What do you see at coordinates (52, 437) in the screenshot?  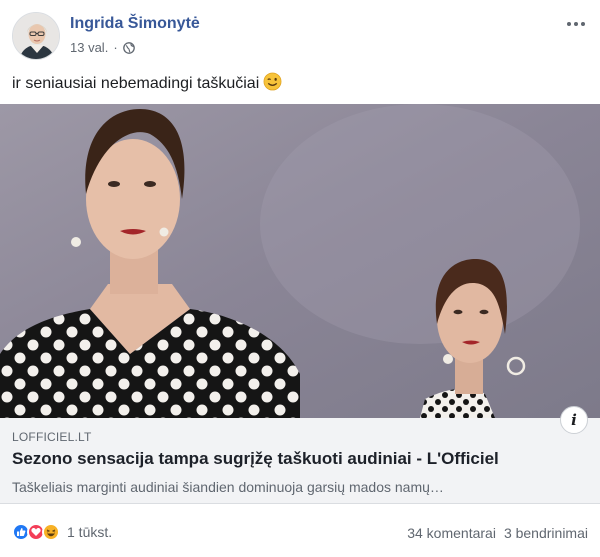 I see `link-domain: LOFFICIEL.LT` at bounding box center [52, 437].